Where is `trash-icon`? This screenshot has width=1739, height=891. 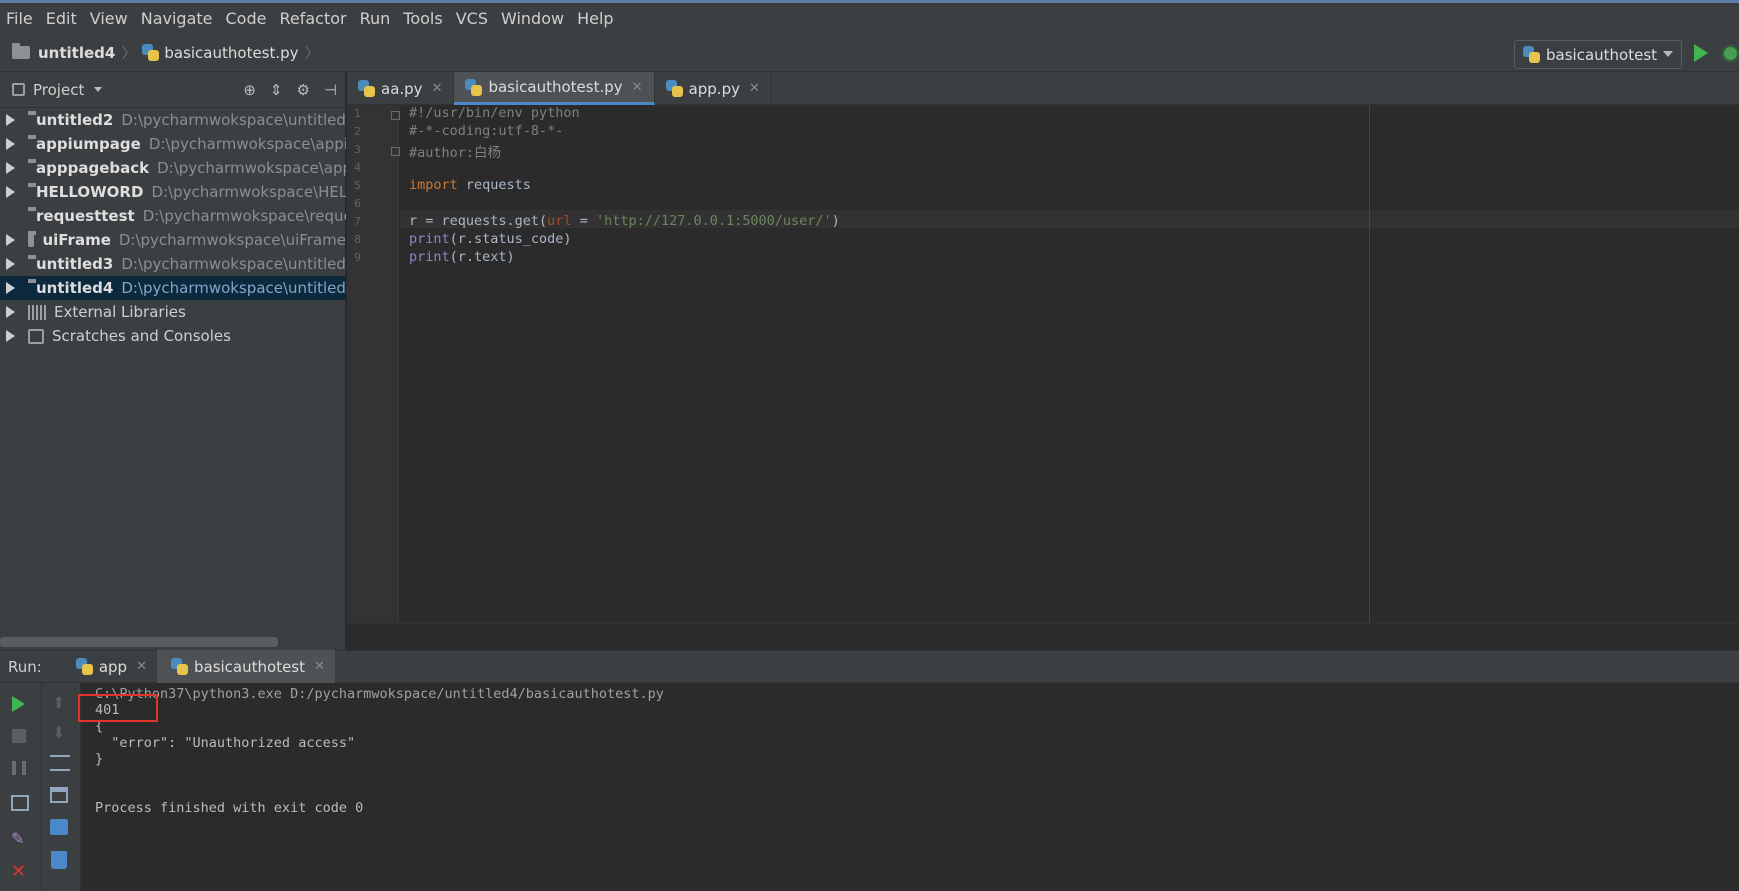 trash-icon is located at coordinates (59, 860).